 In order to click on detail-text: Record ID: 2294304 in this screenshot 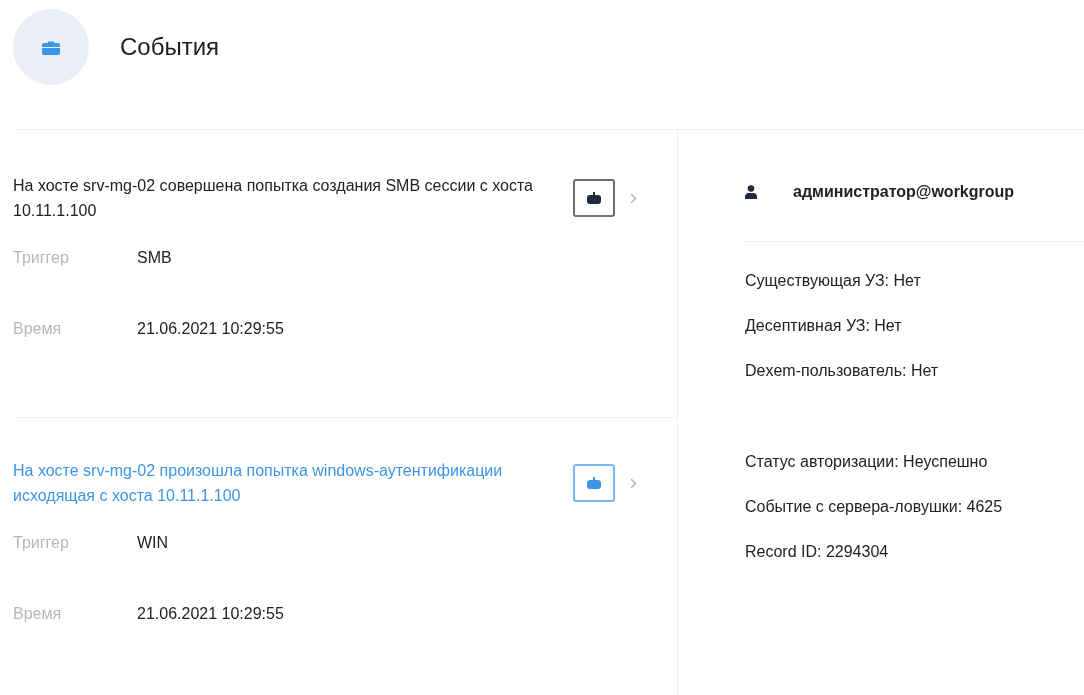, I will do `click(817, 552)`.